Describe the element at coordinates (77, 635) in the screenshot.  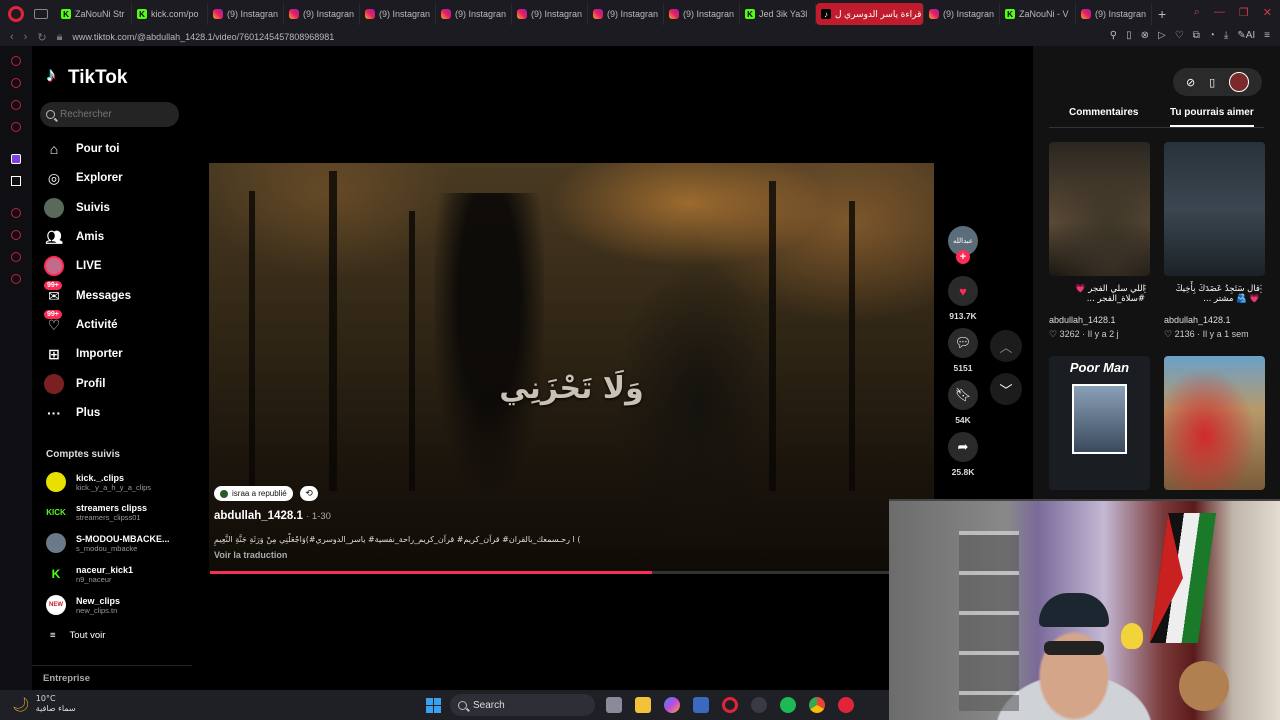
I see `see-all-link: ≡ Tout voir` at that location.